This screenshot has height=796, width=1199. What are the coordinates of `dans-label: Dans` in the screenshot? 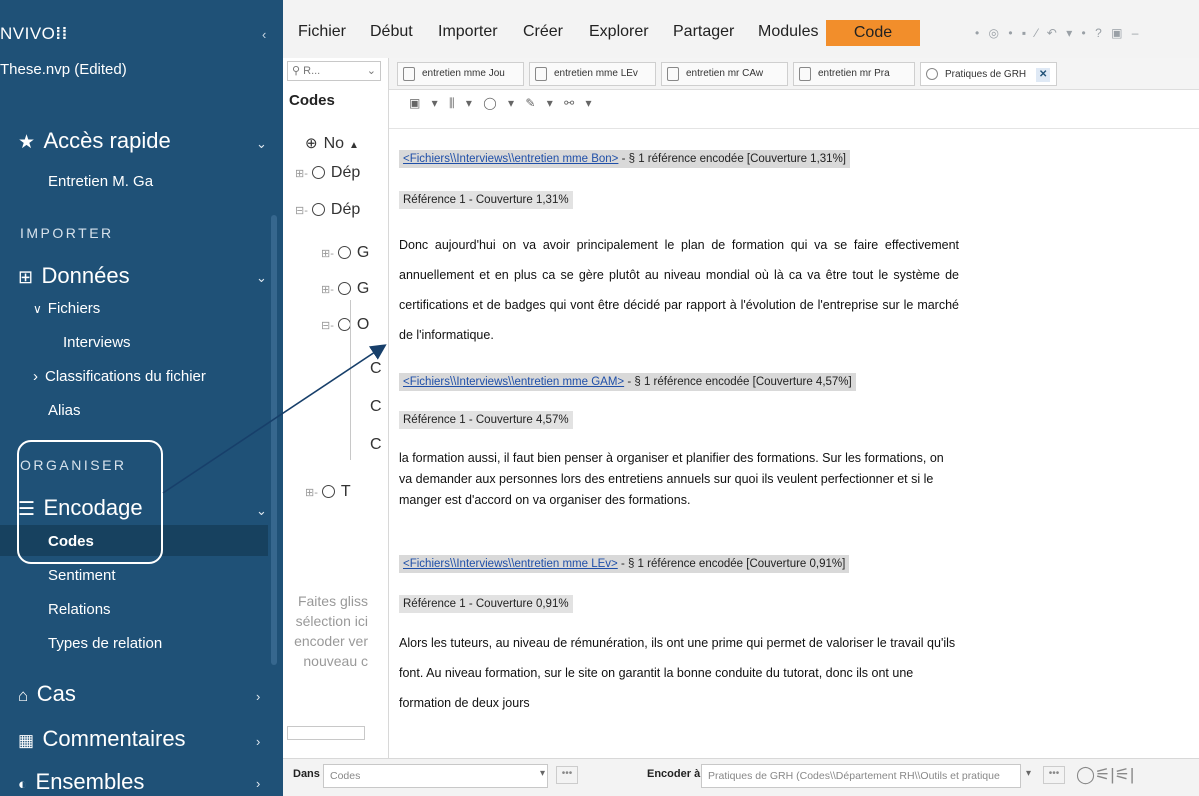 It's located at (306, 774).